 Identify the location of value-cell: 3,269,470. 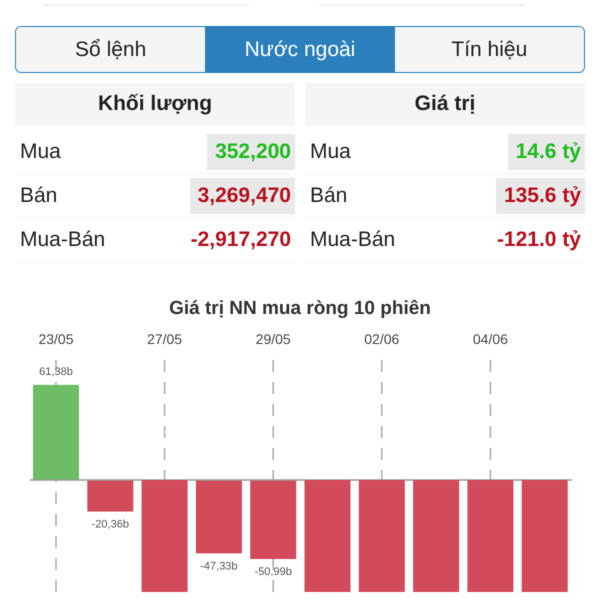
(242, 196).